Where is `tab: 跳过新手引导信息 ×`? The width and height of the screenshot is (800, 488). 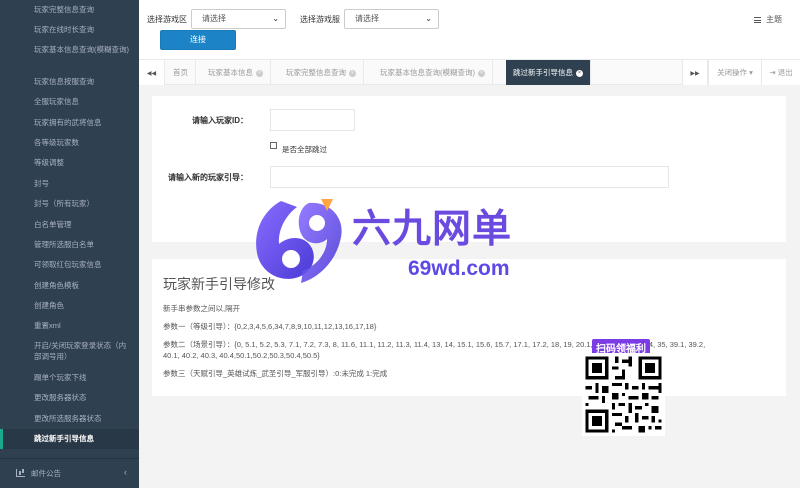
tab: 跳过新手引导信息 × is located at coordinates (548, 72).